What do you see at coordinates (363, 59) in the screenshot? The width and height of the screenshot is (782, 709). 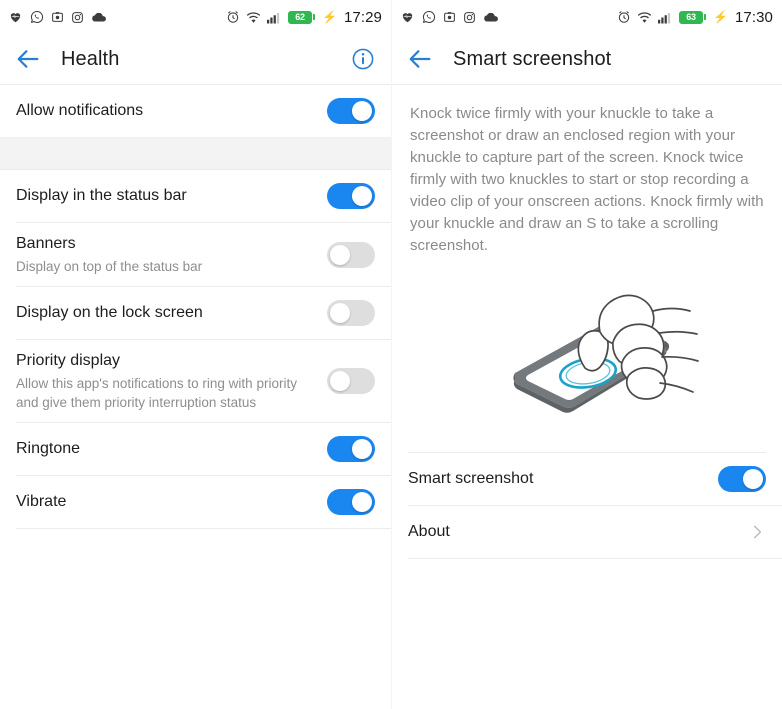 I see `info-icon` at bounding box center [363, 59].